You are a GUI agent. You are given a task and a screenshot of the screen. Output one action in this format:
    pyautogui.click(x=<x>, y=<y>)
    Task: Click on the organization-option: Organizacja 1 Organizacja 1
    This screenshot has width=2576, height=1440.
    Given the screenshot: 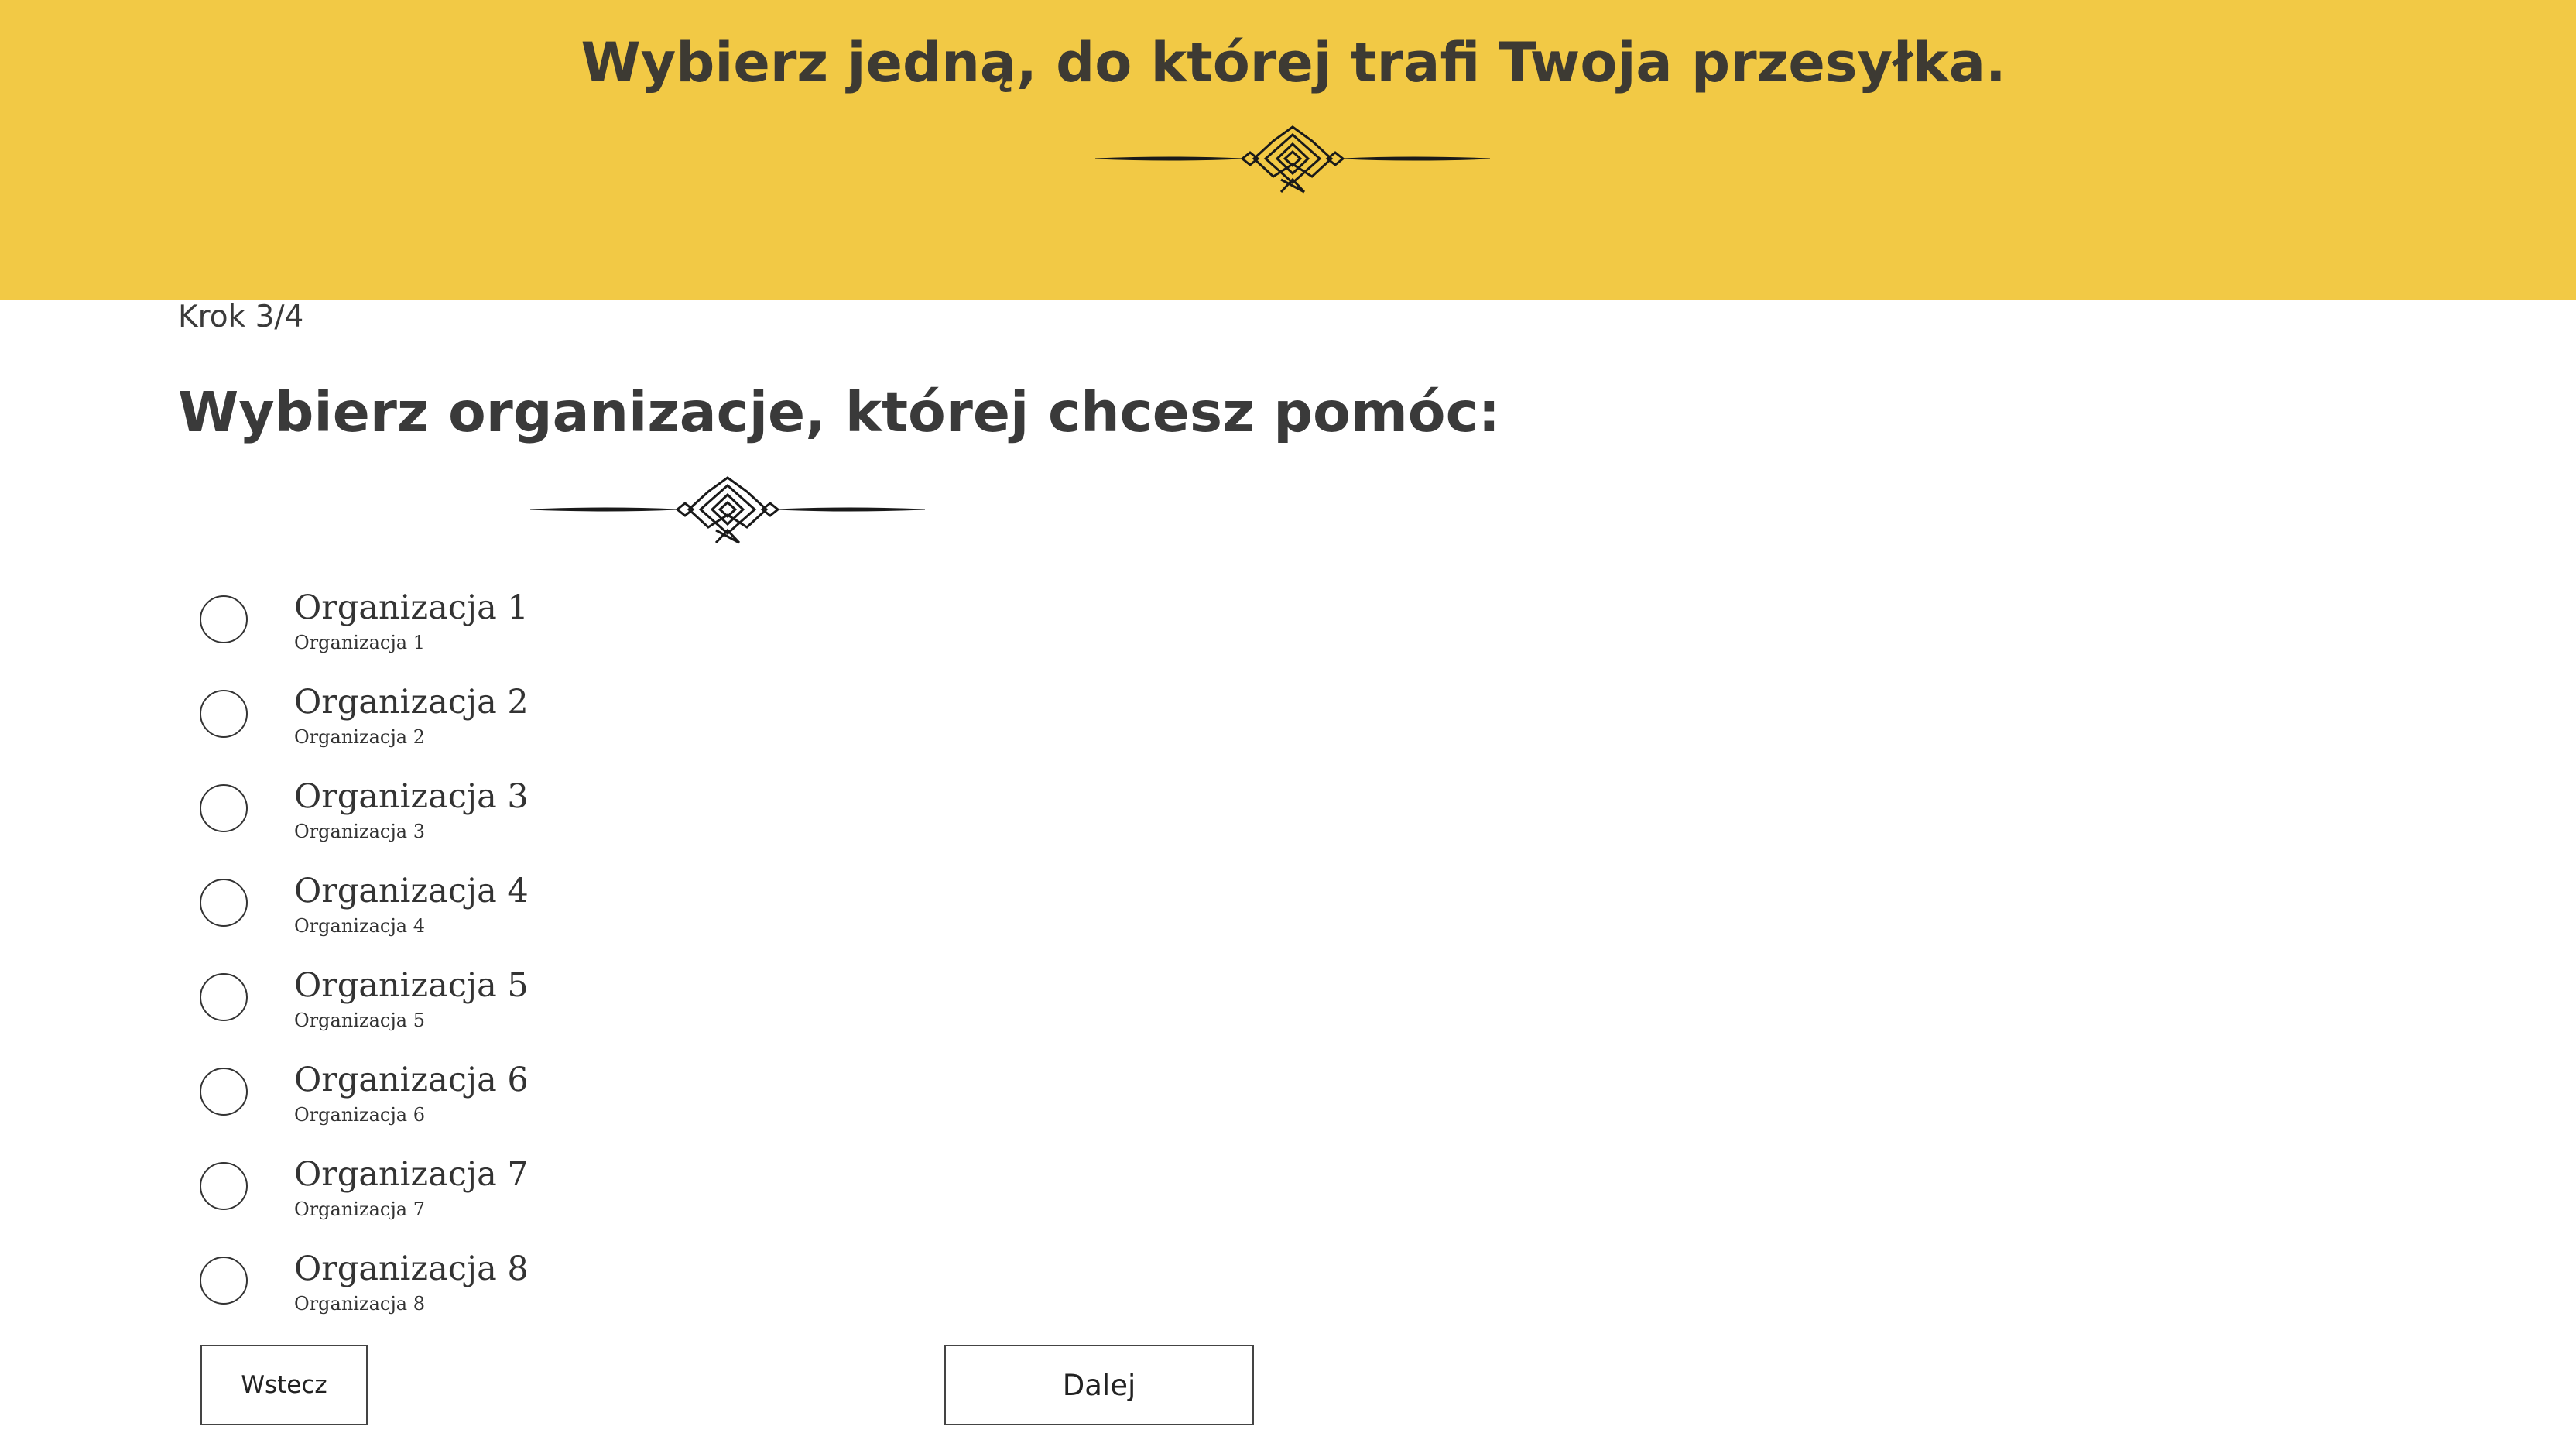 What is the action you would take?
    pyautogui.click(x=548, y=629)
    